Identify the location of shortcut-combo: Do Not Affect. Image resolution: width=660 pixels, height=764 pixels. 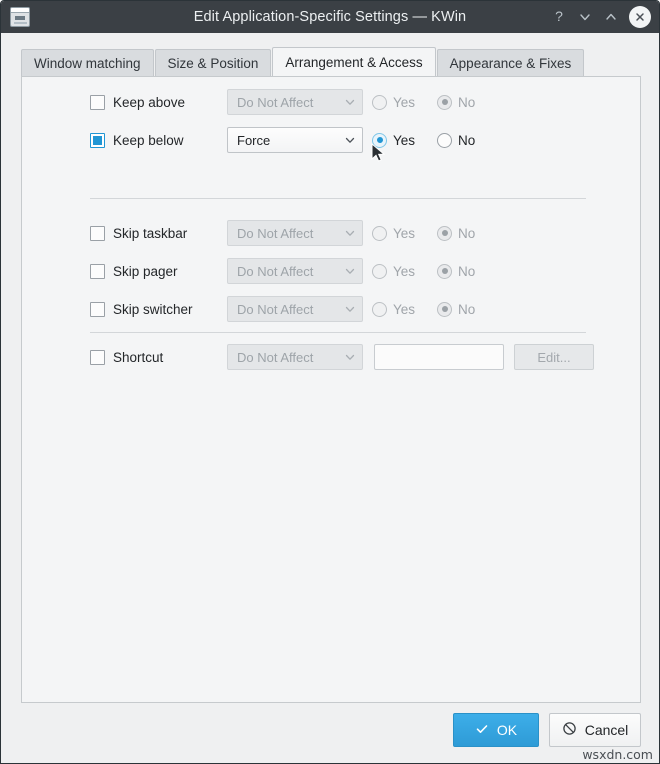
(295, 357).